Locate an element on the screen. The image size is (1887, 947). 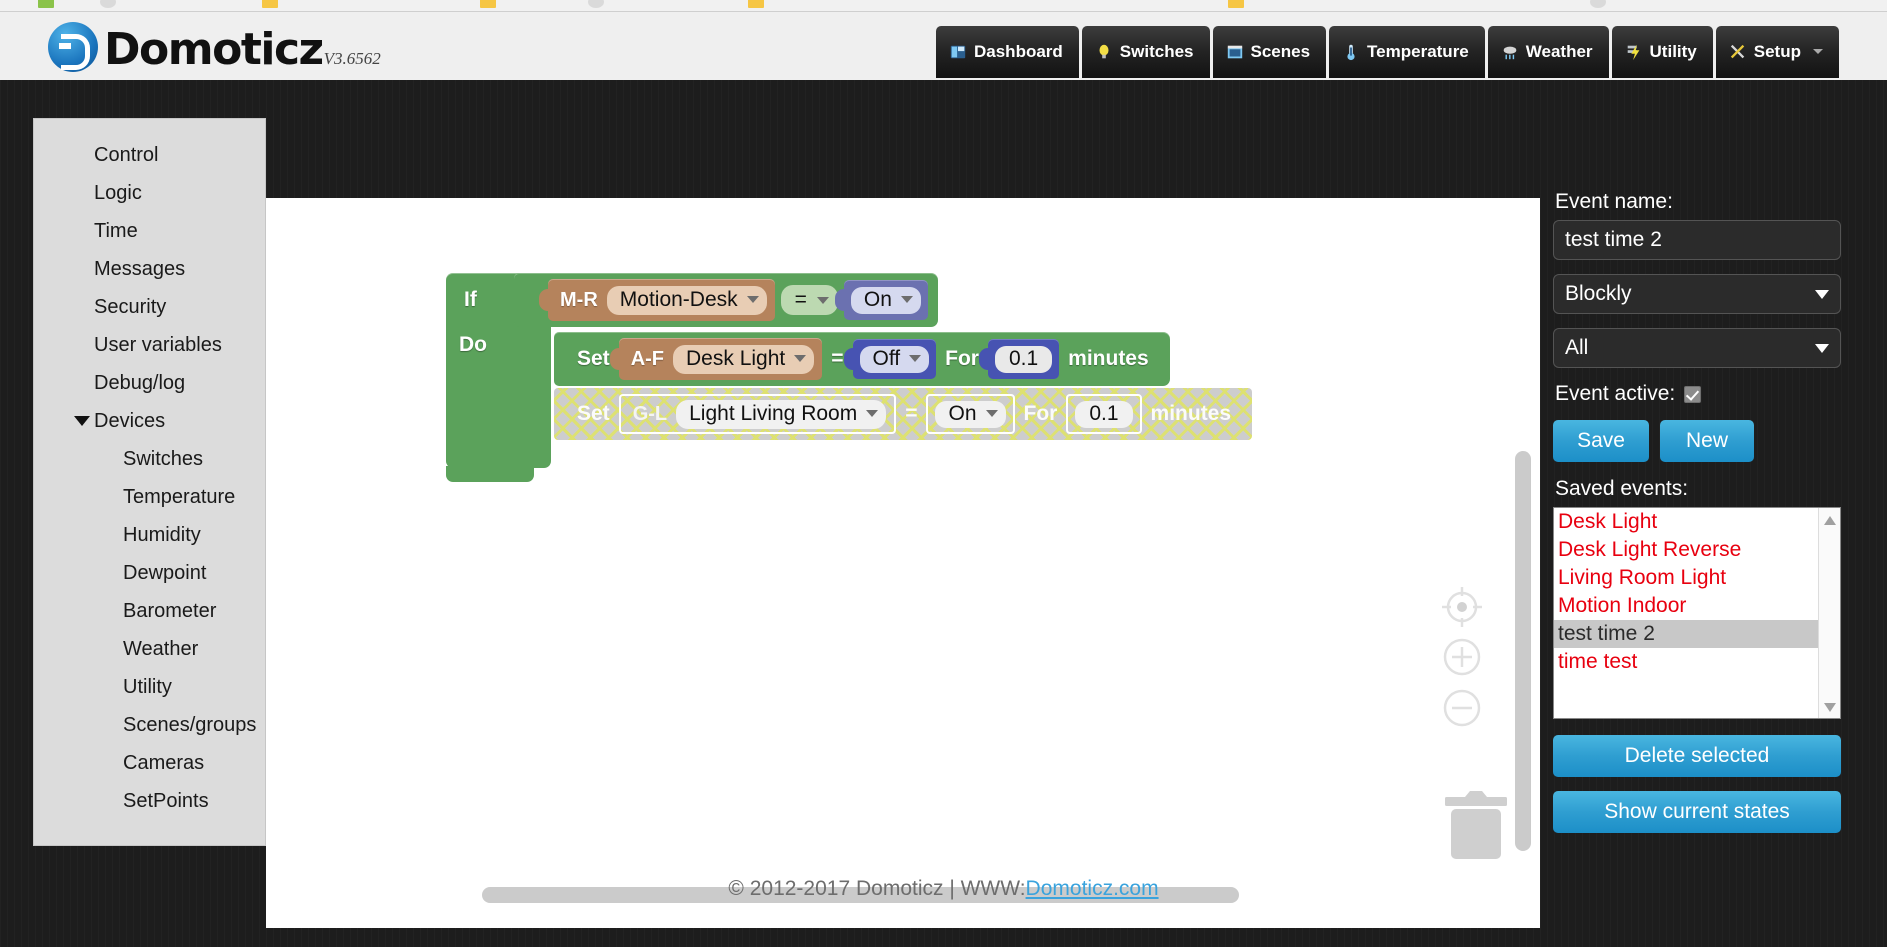
zoom-in-icon is located at coordinates (1462, 657).